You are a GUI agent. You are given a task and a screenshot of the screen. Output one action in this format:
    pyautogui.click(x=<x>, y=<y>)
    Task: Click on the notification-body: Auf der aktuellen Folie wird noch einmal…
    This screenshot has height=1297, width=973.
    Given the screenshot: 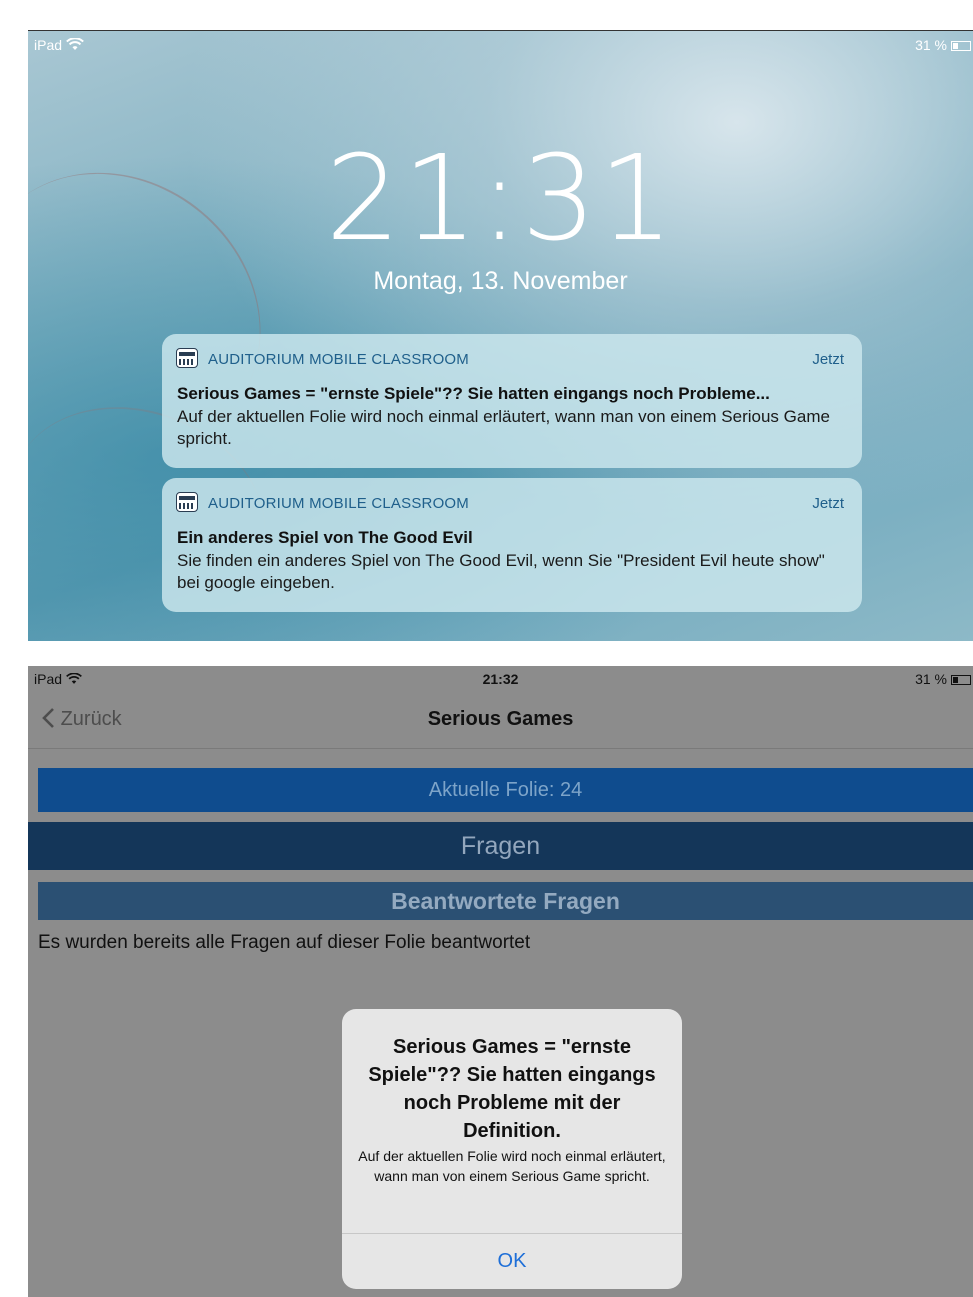 What is the action you would take?
    pyautogui.click(x=503, y=427)
    